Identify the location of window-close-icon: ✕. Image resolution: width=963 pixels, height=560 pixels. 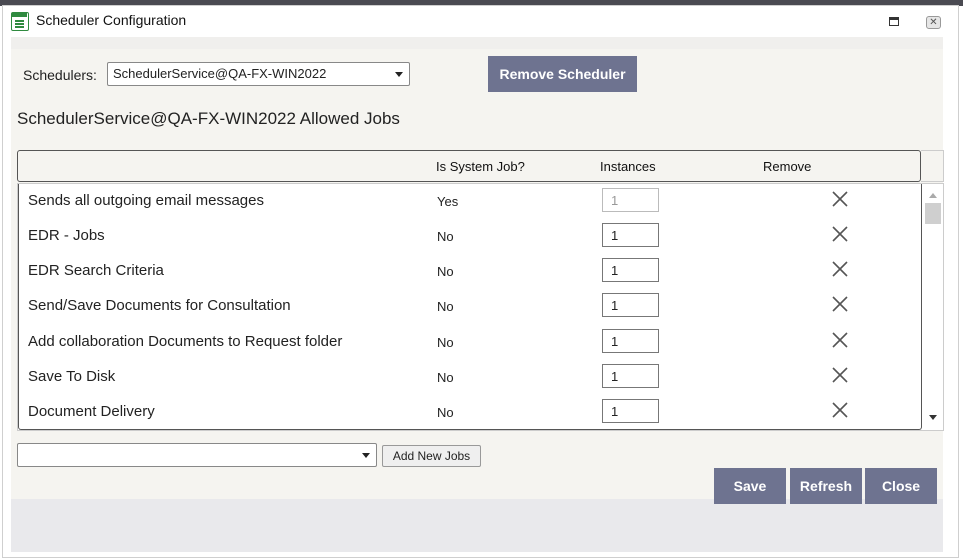
(933, 22).